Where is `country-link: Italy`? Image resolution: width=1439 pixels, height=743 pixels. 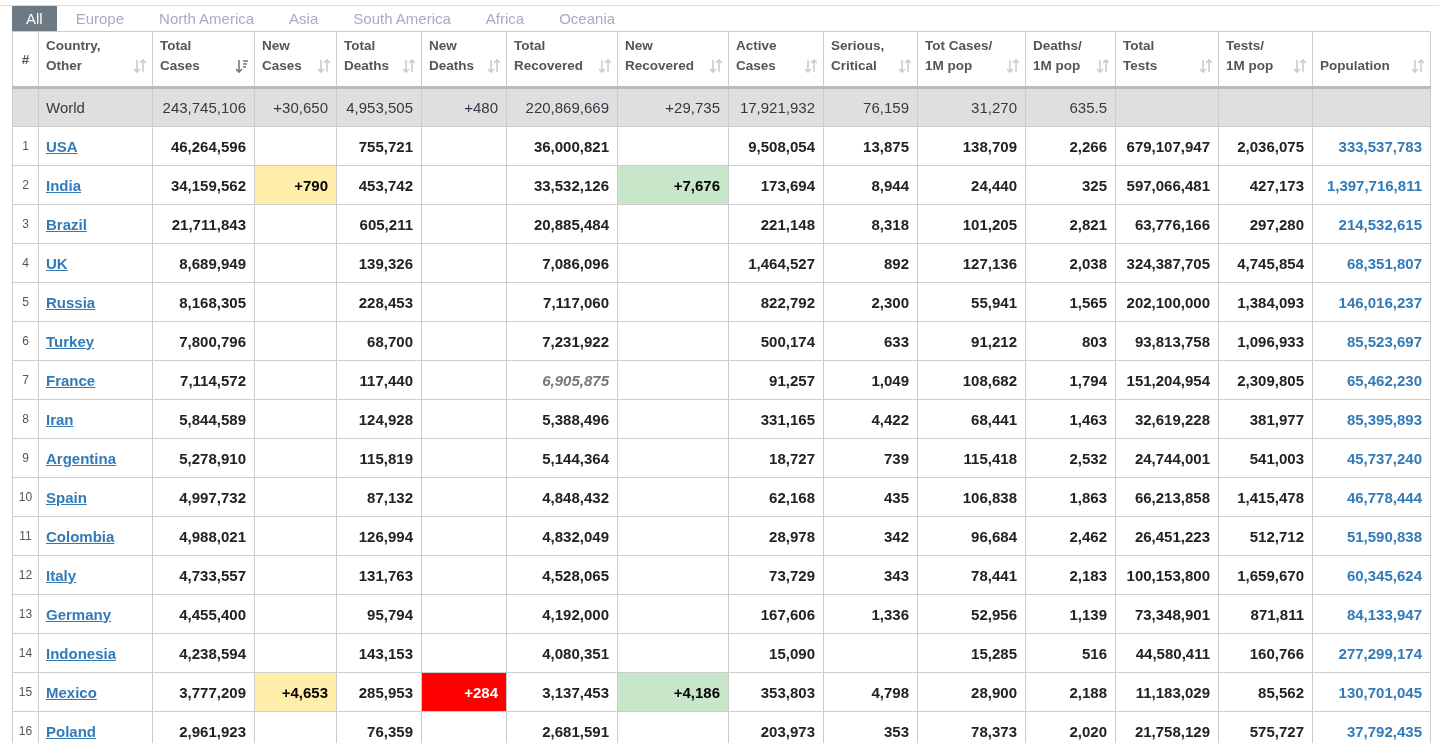 country-link: Italy is located at coordinates (61, 575).